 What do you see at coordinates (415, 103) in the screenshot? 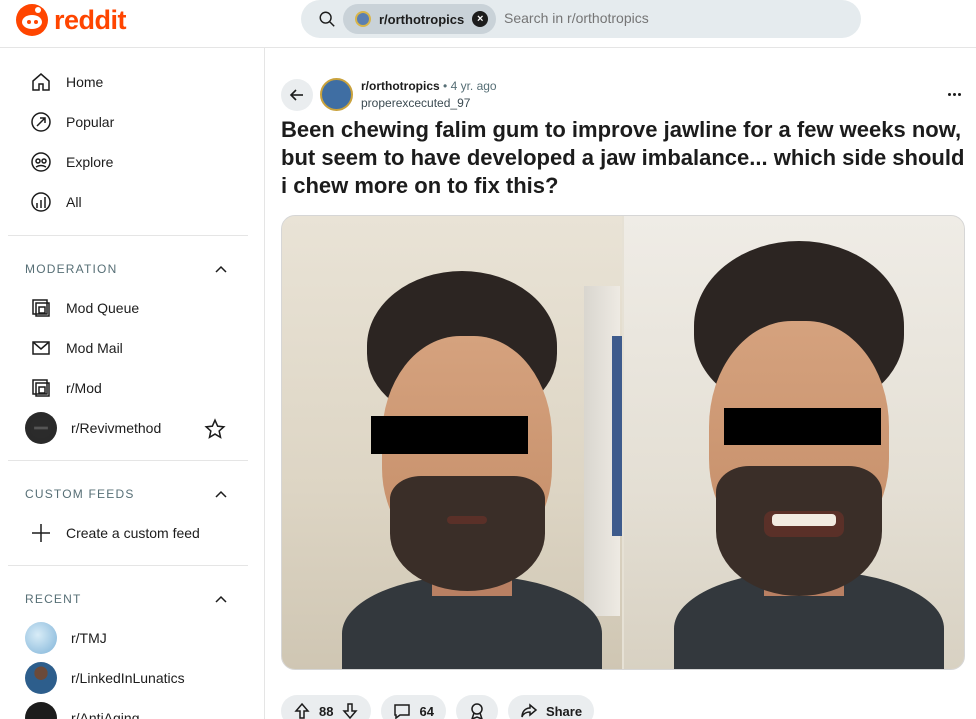
I see `post-author: properexcecuted_97` at bounding box center [415, 103].